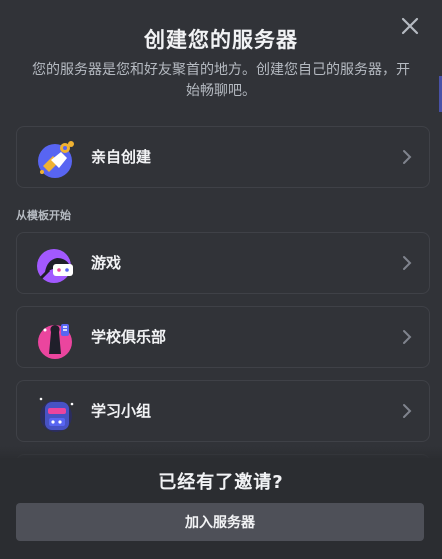  Describe the element at coordinates (121, 411) in the screenshot. I see `template-study-group-label: 学习小组` at that location.